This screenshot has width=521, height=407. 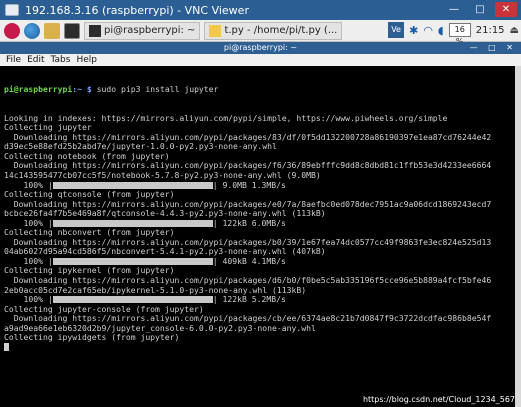 I want to click on terminal-launcher-icon, so click(x=72, y=30).